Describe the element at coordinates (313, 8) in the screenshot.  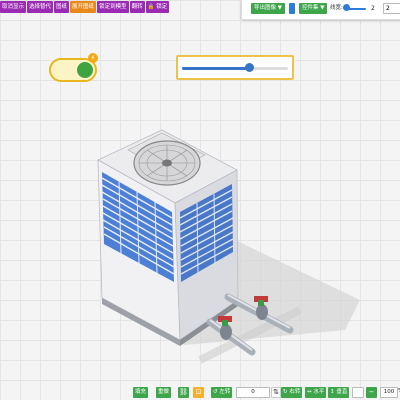
I see `control-set-button: 控件集 ▼` at that location.